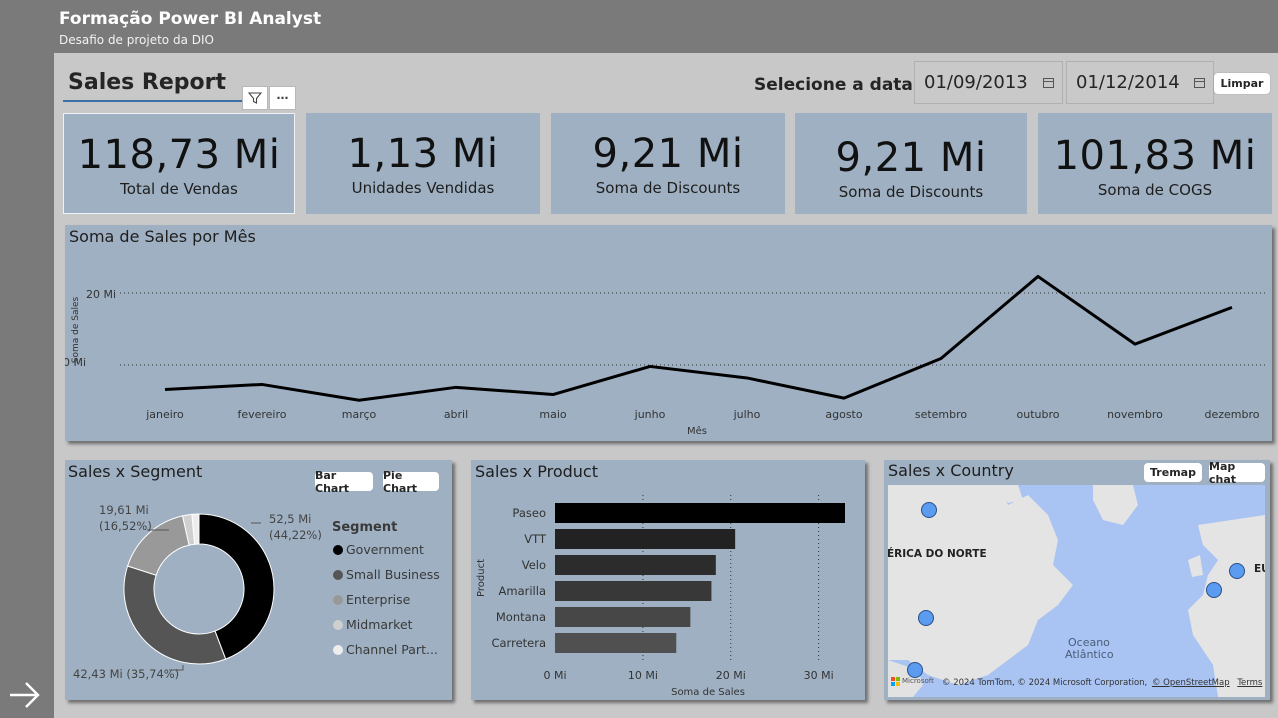  What do you see at coordinates (645, 539) in the screenshot?
I see `bar-vtt` at bounding box center [645, 539].